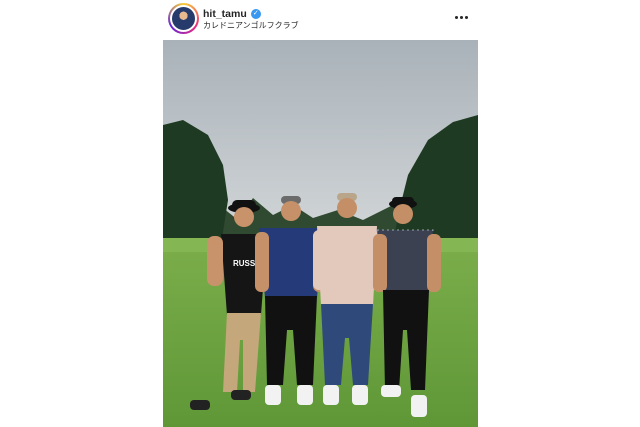 The height and width of the screenshot is (427, 640). I want to click on username-row: hit_tamu ✓, so click(232, 14).